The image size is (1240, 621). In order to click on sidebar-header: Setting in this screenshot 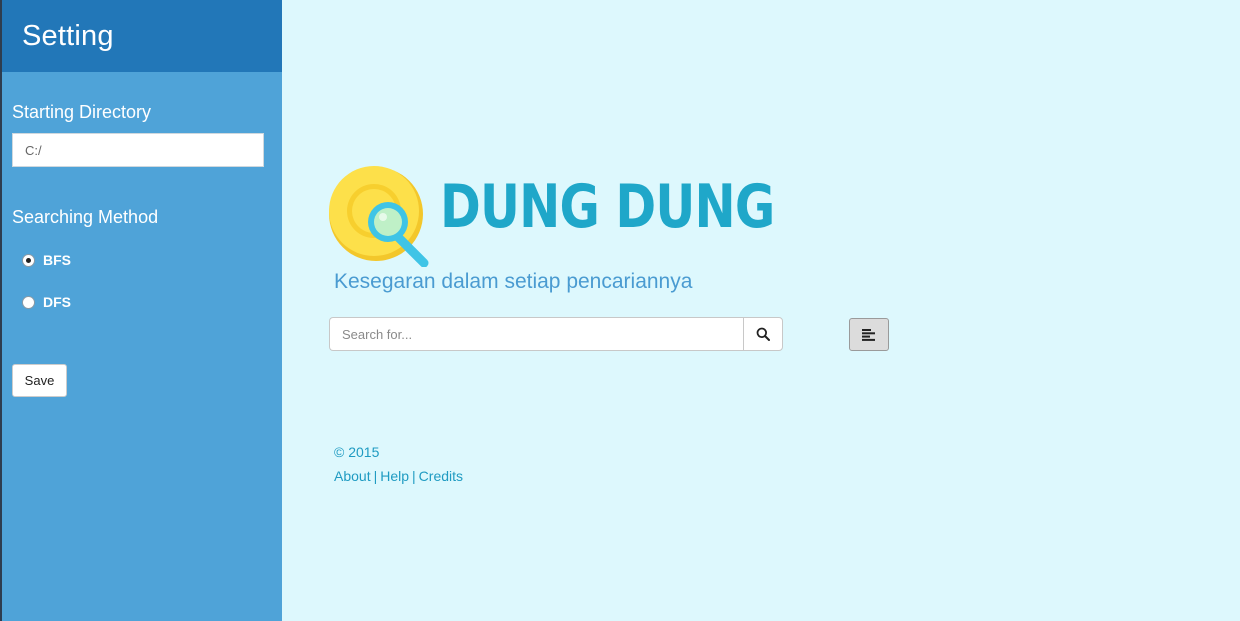, I will do `click(142, 36)`.